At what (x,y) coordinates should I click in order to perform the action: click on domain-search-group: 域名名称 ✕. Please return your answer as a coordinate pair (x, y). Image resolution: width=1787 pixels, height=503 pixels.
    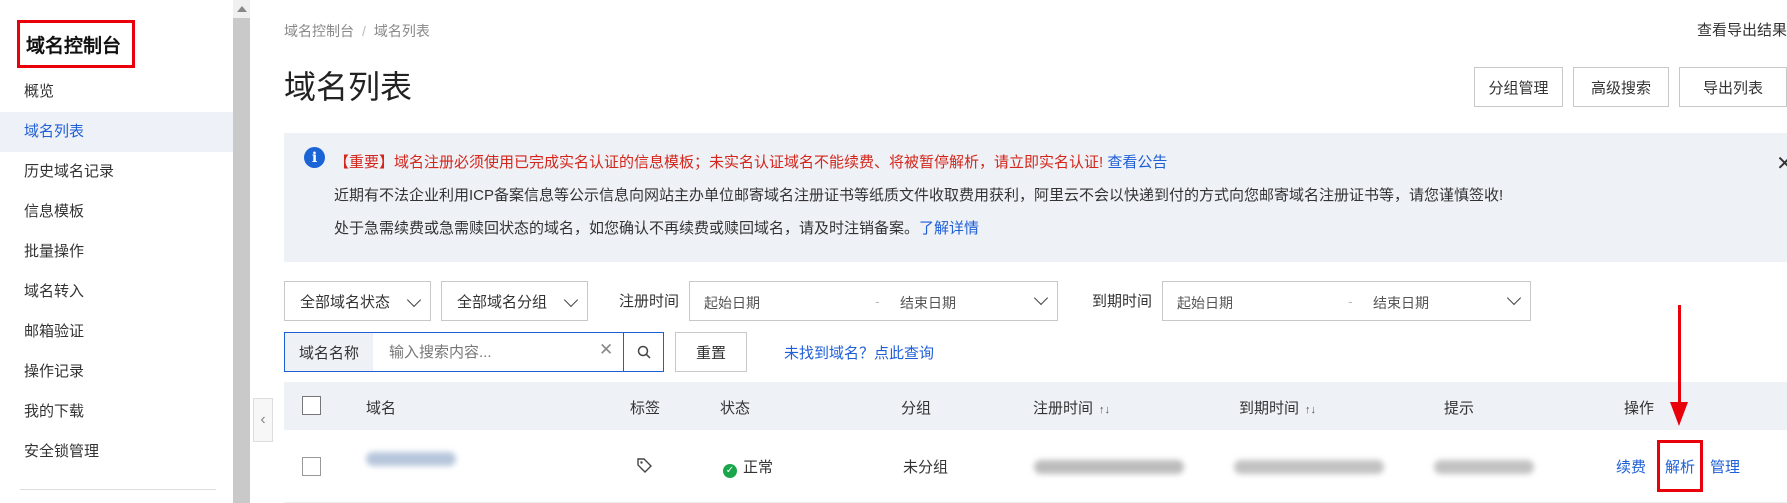
    Looking at the image, I should click on (474, 352).